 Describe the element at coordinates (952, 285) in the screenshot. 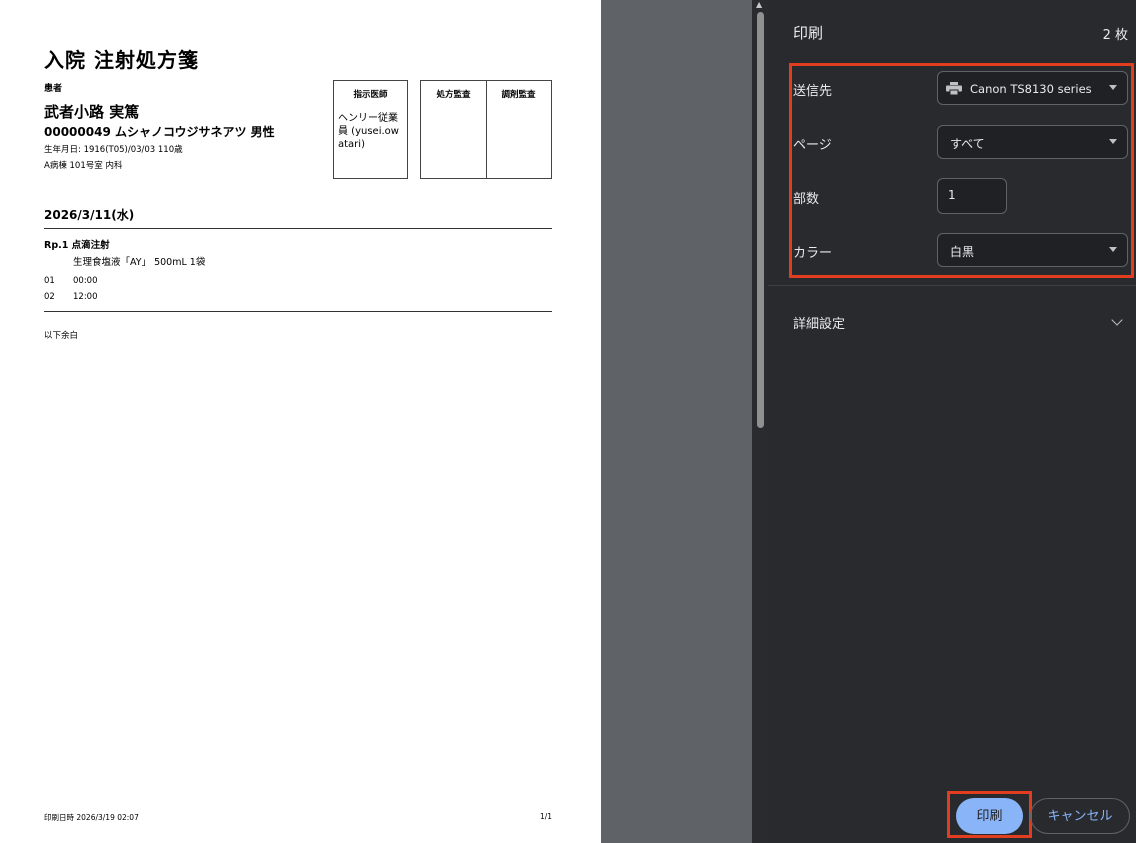

I see `panel-divider` at that location.